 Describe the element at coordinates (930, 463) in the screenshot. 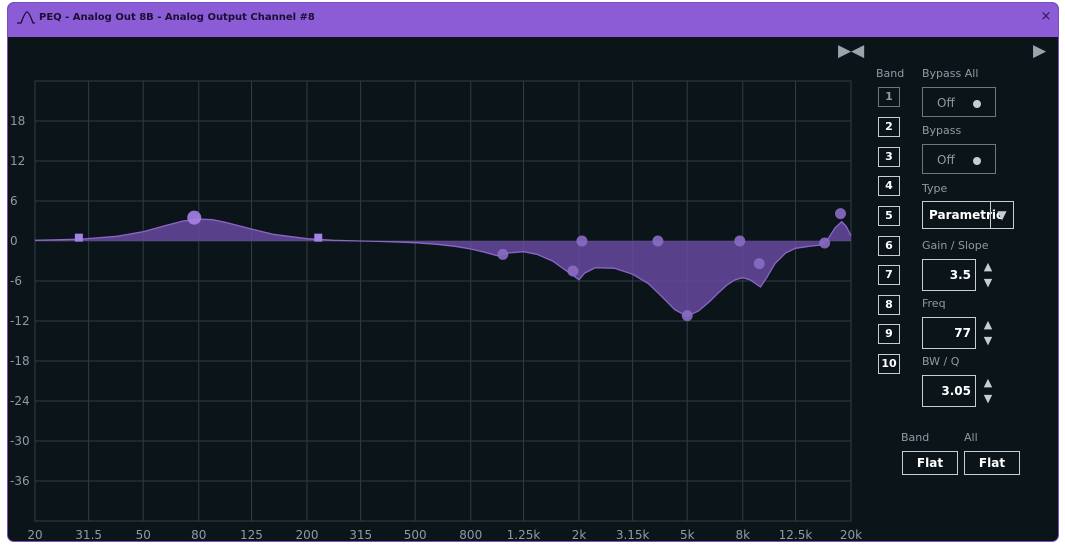

I see `flat-band-button: Flat` at that location.